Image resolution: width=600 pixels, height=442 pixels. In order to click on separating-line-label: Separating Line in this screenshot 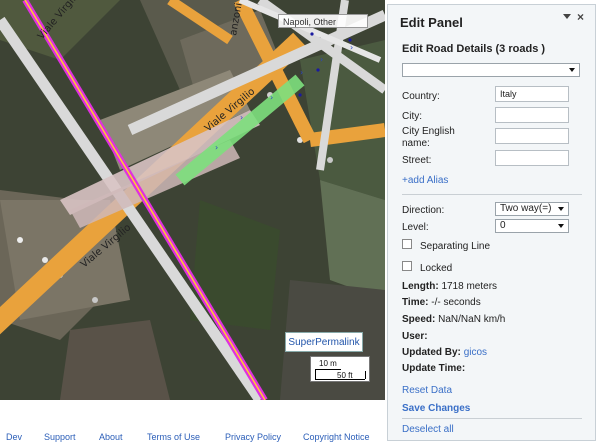, I will do `click(455, 246)`.